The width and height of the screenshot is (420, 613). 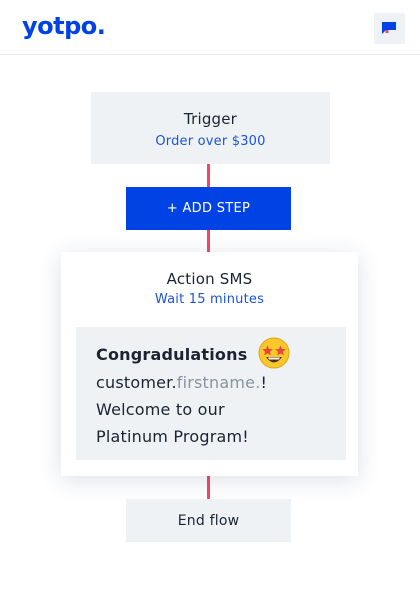 What do you see at coordinates (210, 141) in the screenshot?
I see `trigger-condition: Order over $300` at bounding box center [210, 141].